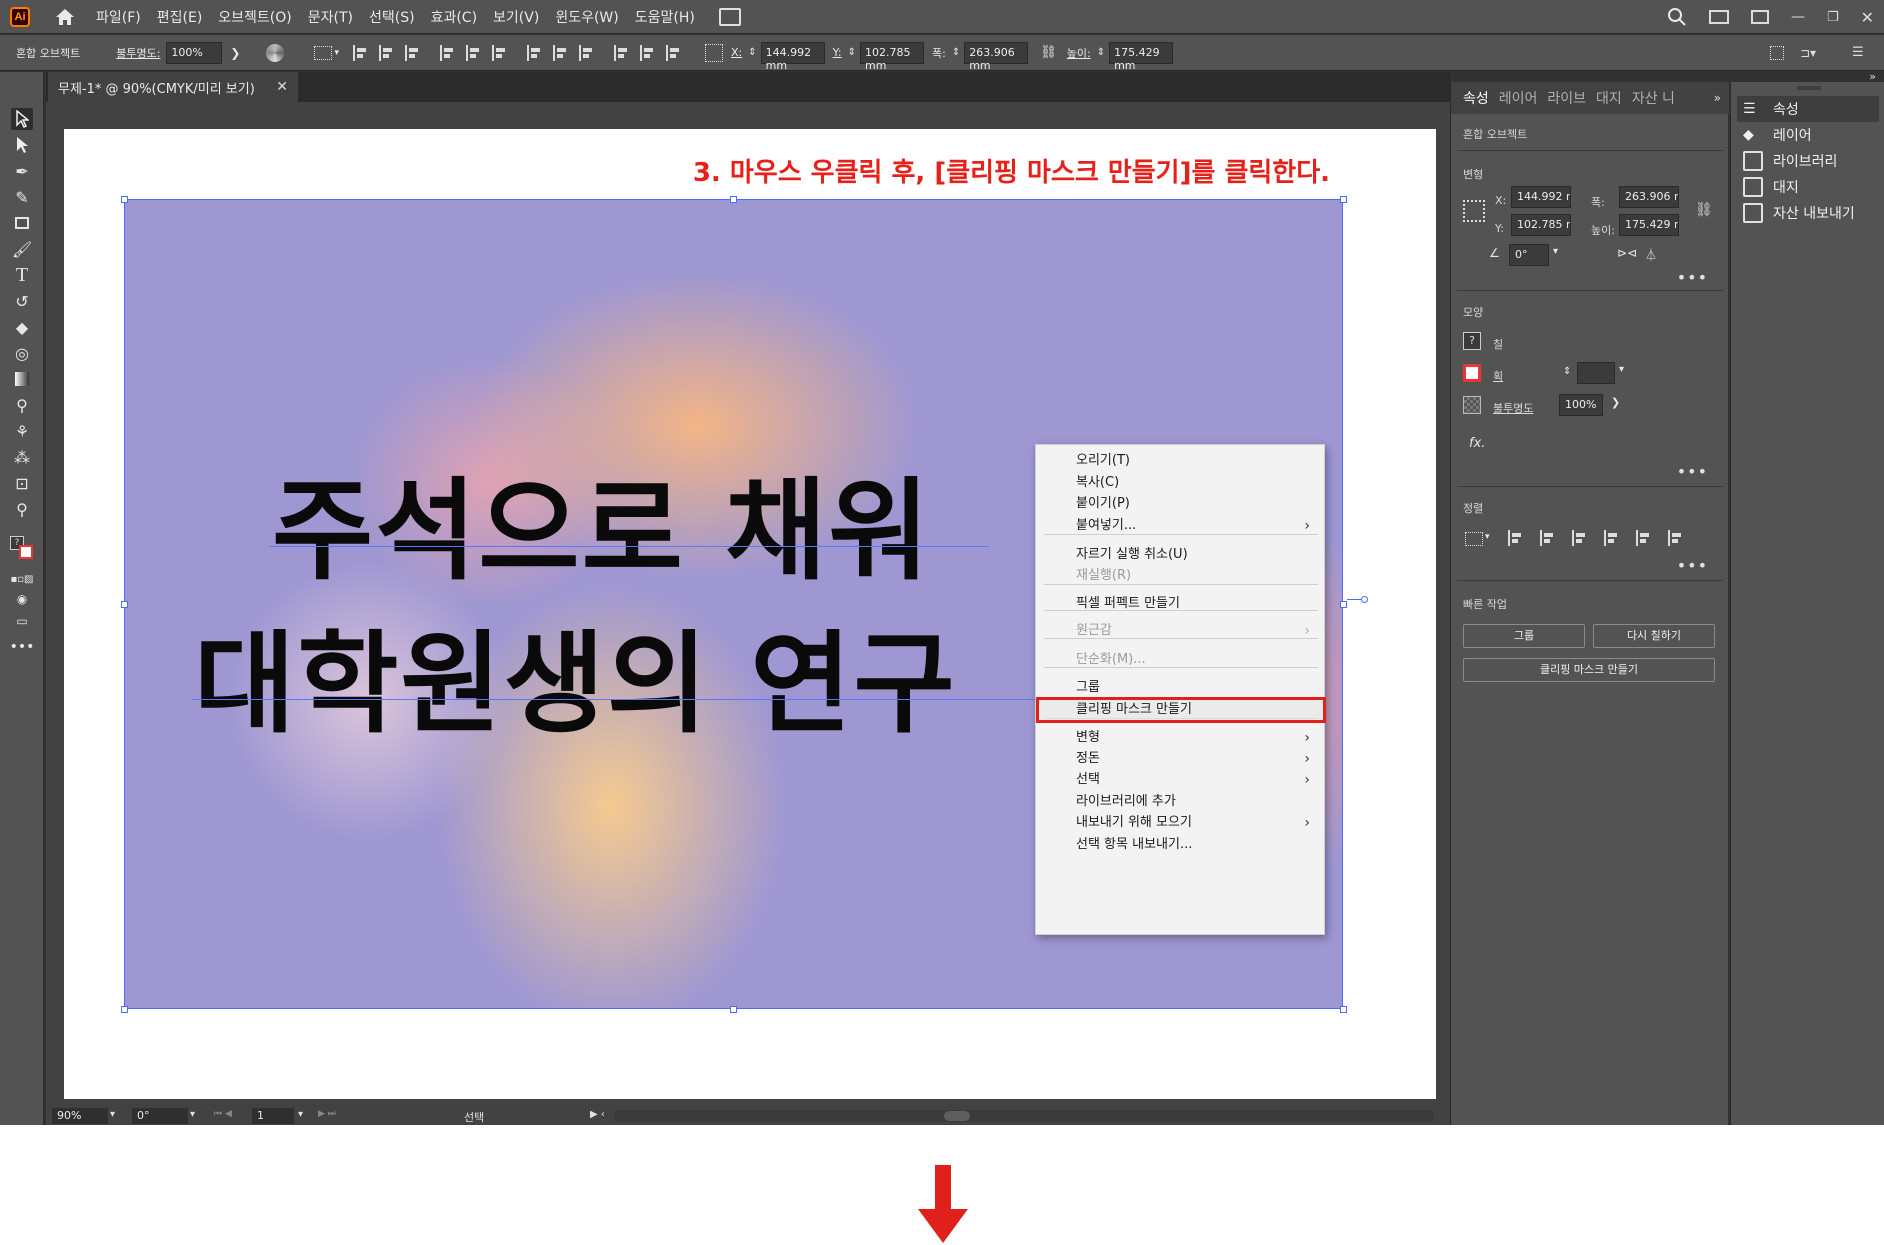 This screenshot has width=1884, height=1245. I want to click on distribute-right-icon, so click(674, 52).